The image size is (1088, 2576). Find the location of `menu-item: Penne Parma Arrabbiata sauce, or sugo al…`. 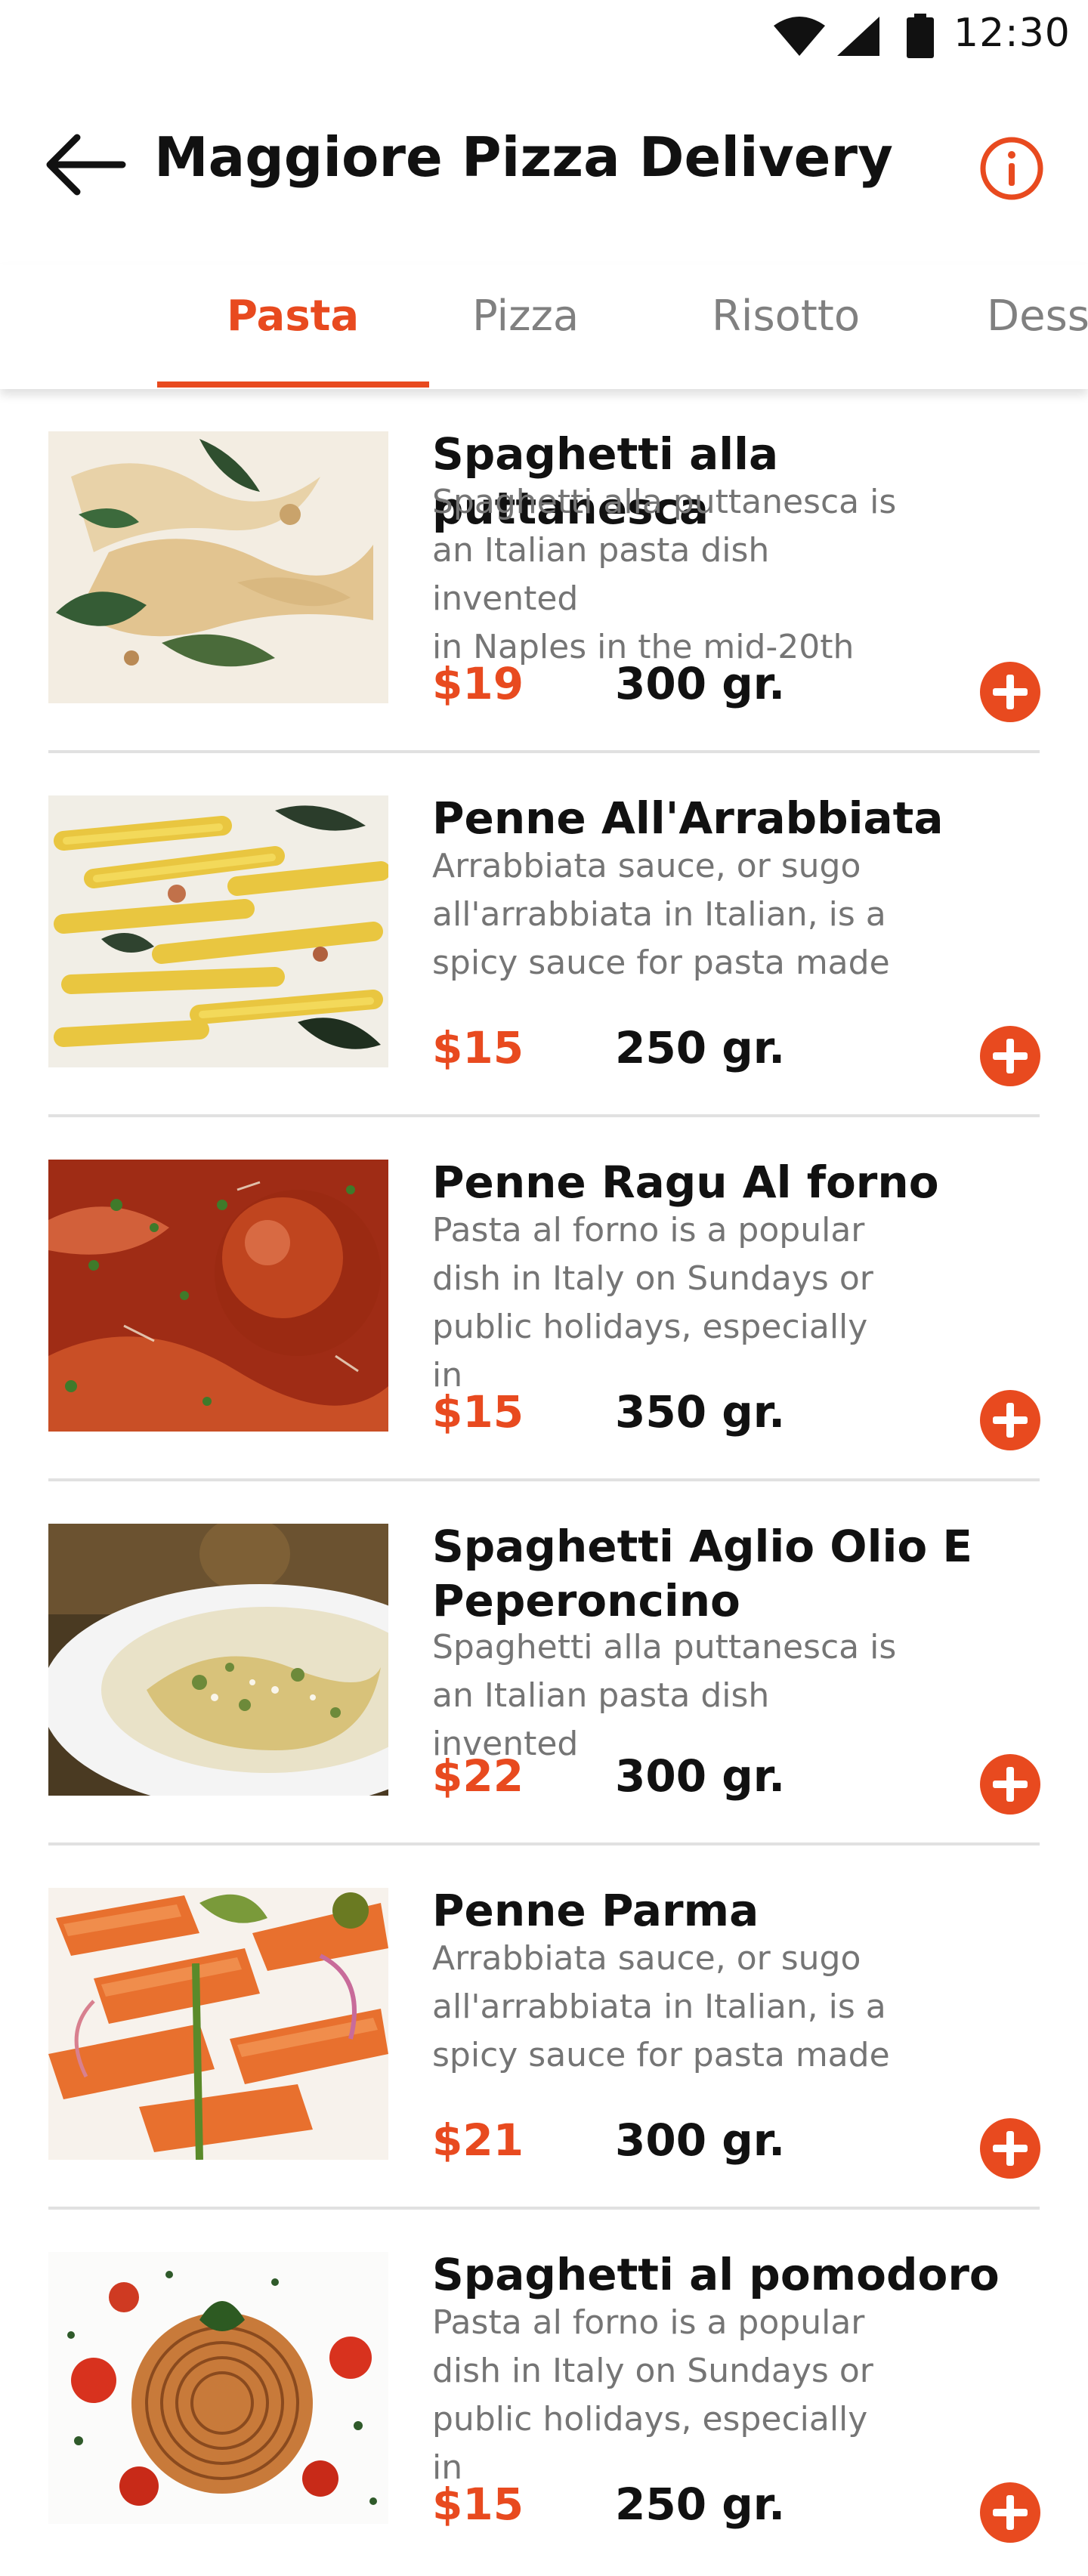

menu-item: Penne Parma Arrabbiata sauce, or sugo al… is located at coordinates (544, 2028).